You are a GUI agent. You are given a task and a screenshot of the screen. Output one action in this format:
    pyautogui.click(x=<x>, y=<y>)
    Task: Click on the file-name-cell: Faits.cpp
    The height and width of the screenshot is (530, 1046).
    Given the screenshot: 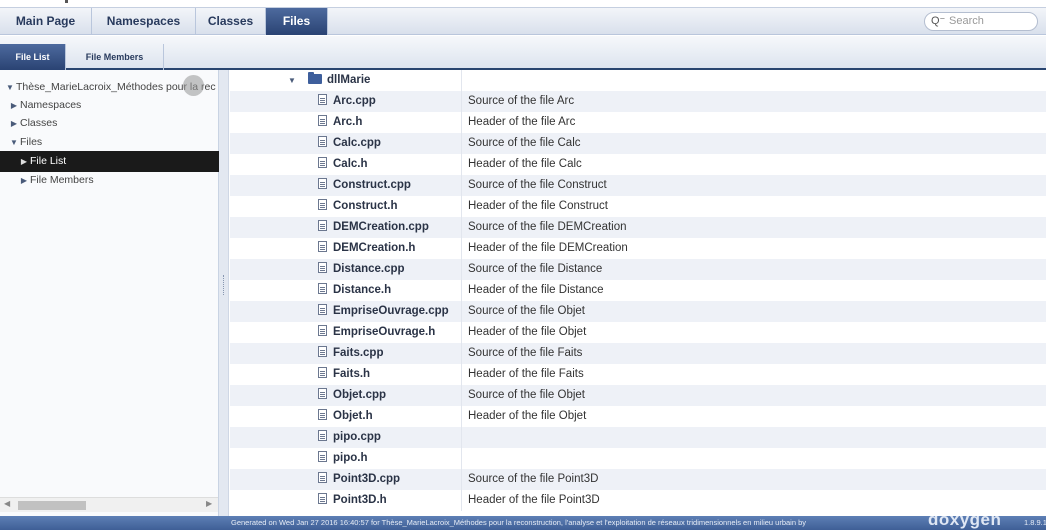 What is the action you would take?
    pyautogui.click(x=350, y=353)
    